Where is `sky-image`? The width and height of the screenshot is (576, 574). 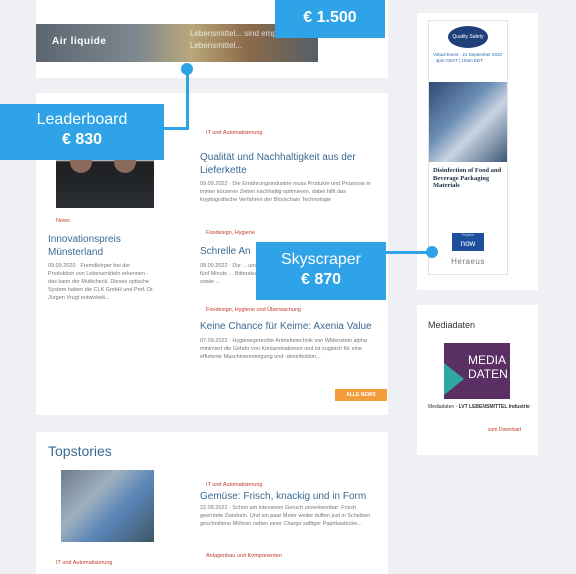
sky-image is located at coordinates (468, 122).